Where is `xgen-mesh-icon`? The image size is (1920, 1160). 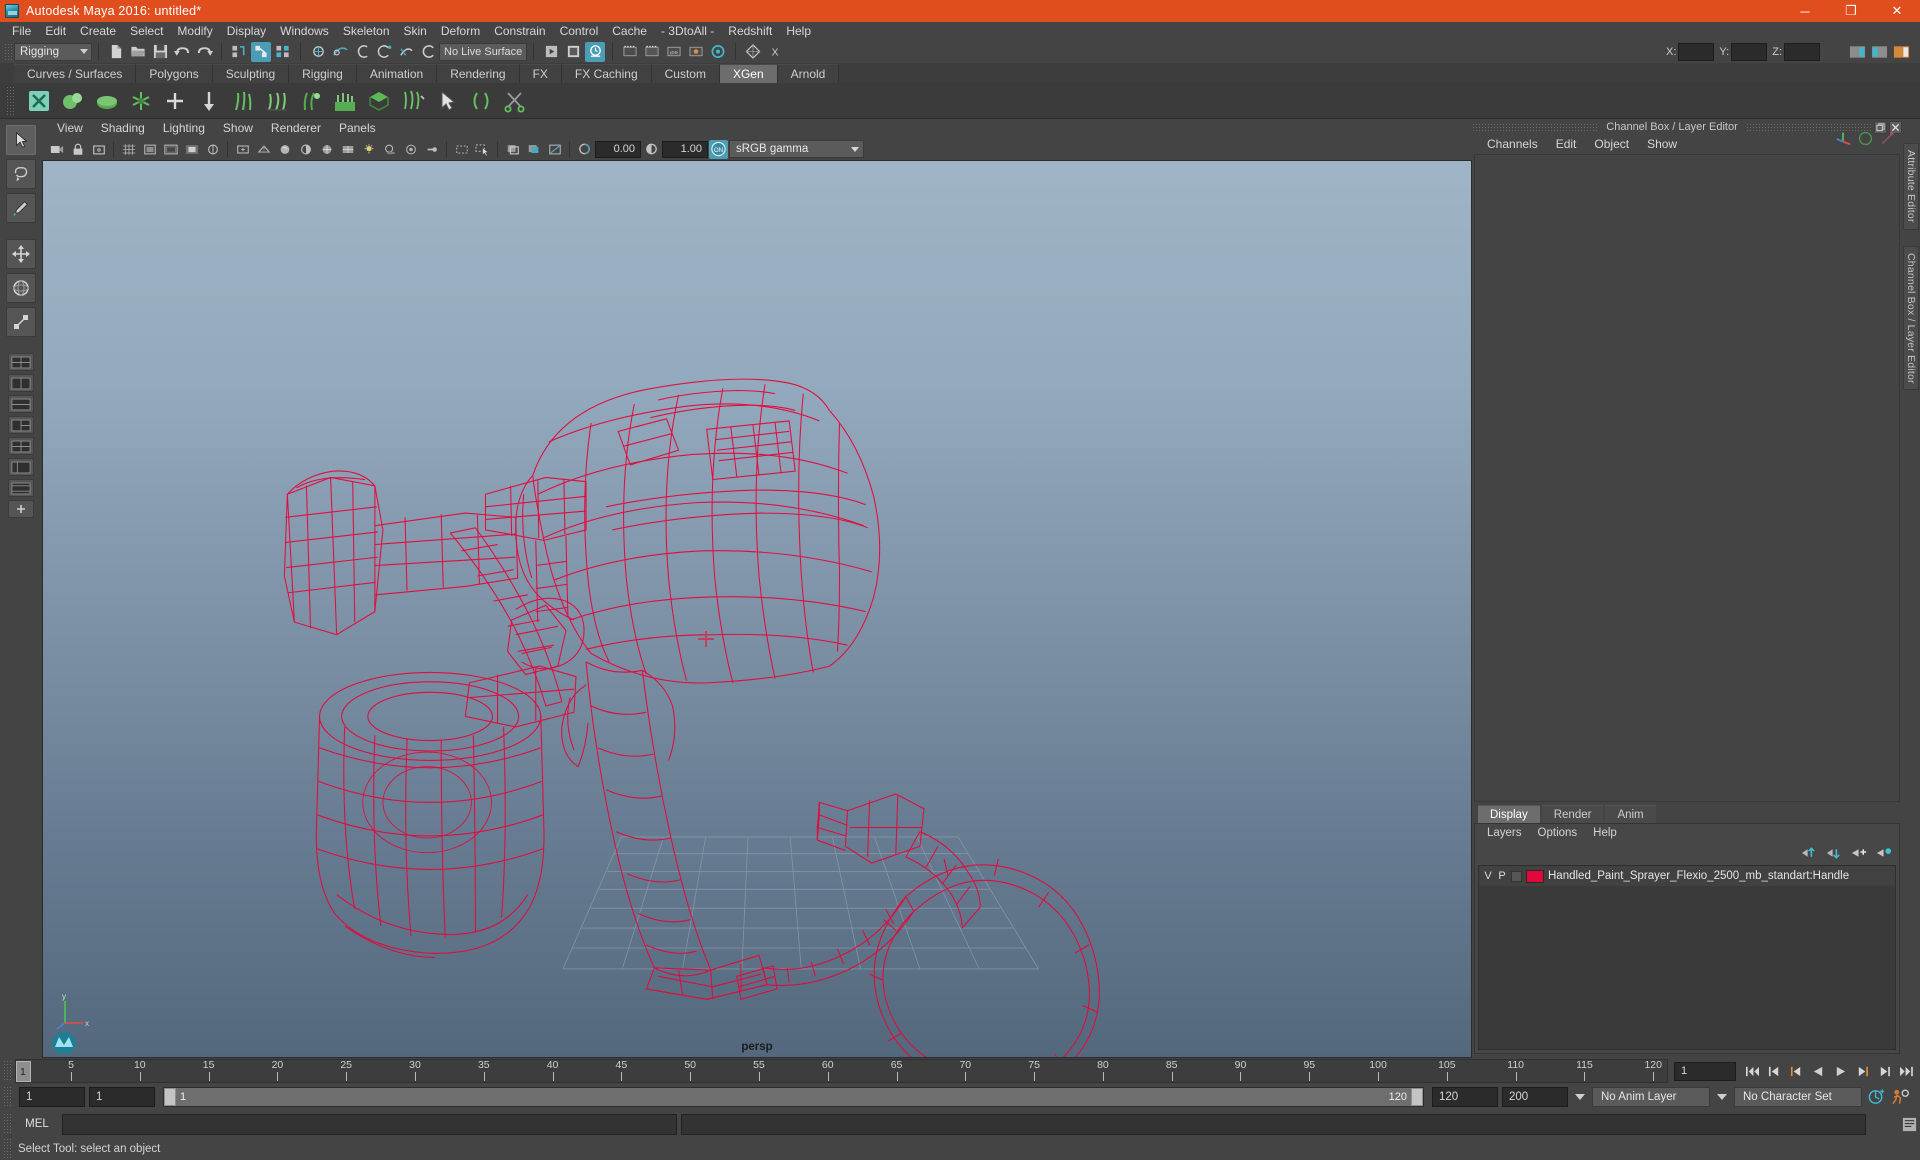 xgen-mesh-icon is located at coordinates (379, 101).